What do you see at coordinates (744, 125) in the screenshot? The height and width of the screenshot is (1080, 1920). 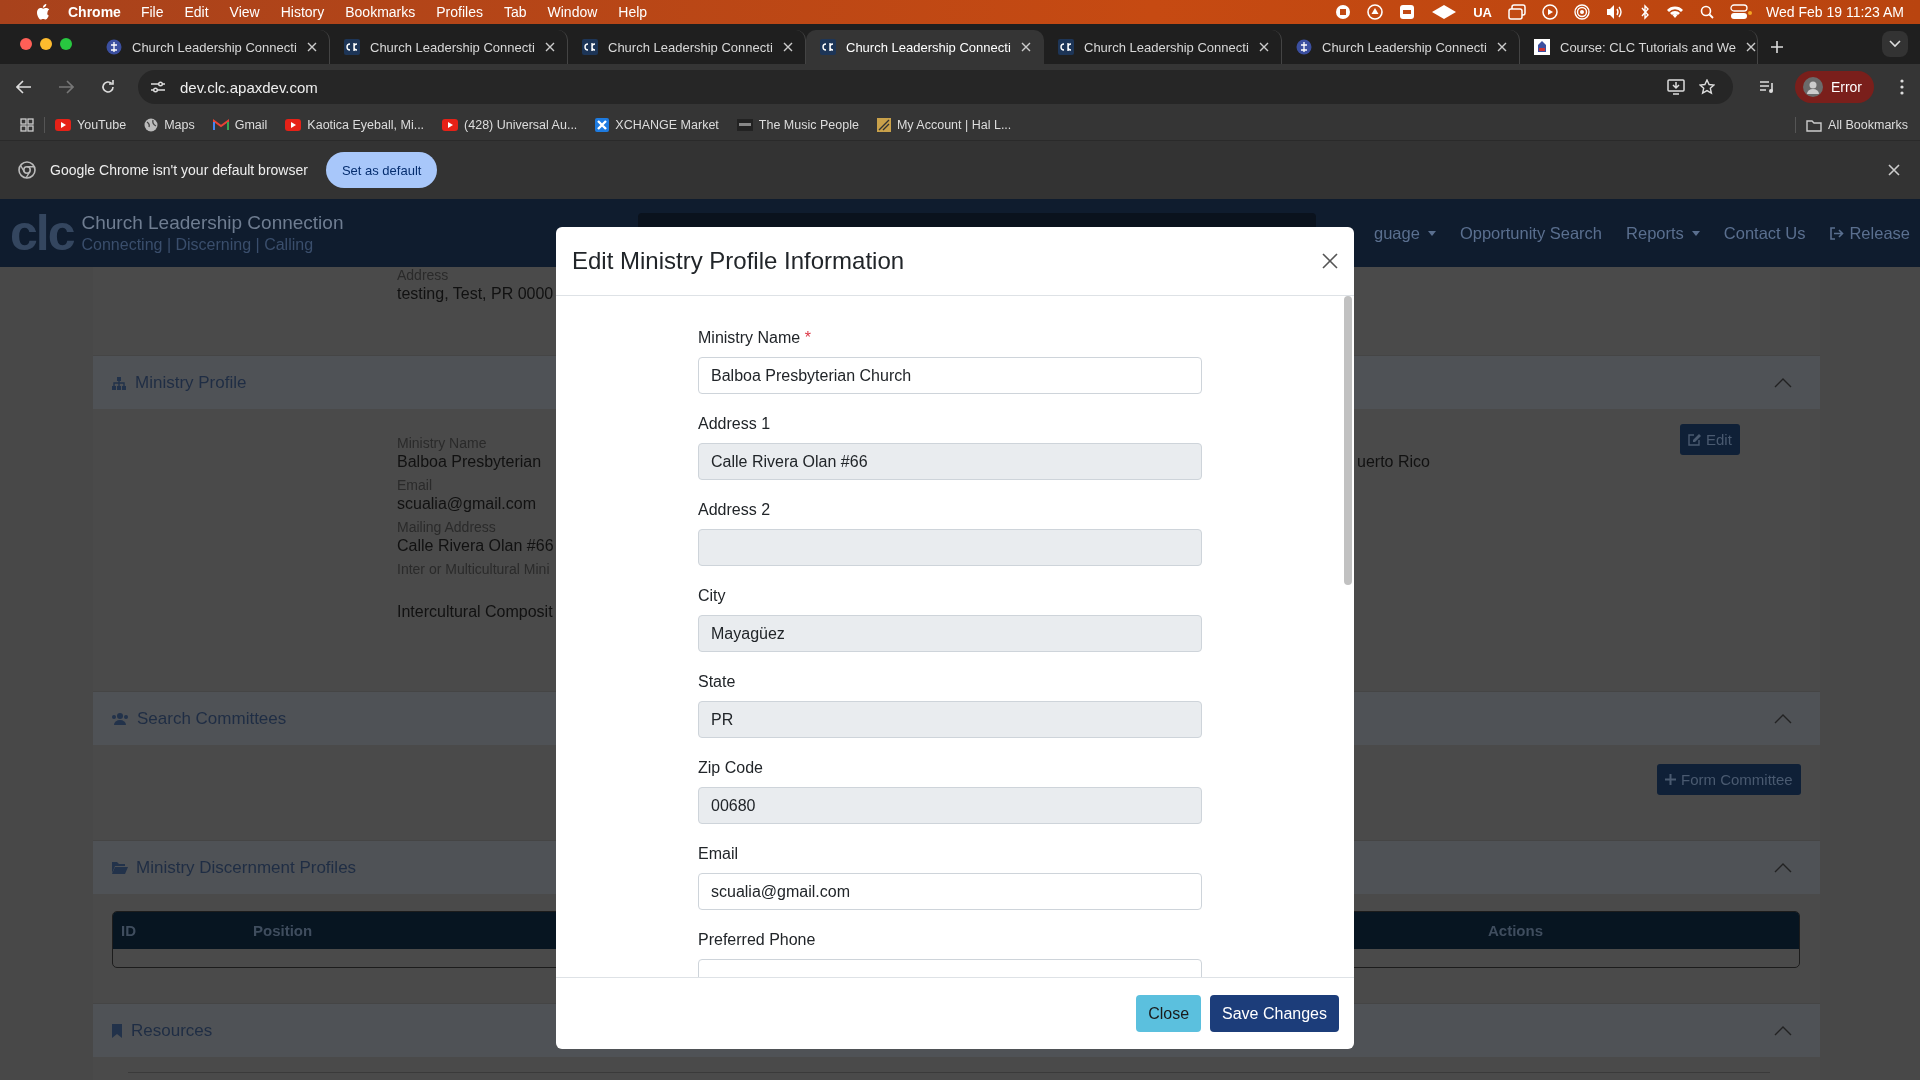 I see `badge-icon` at bounding box center [744, 125].